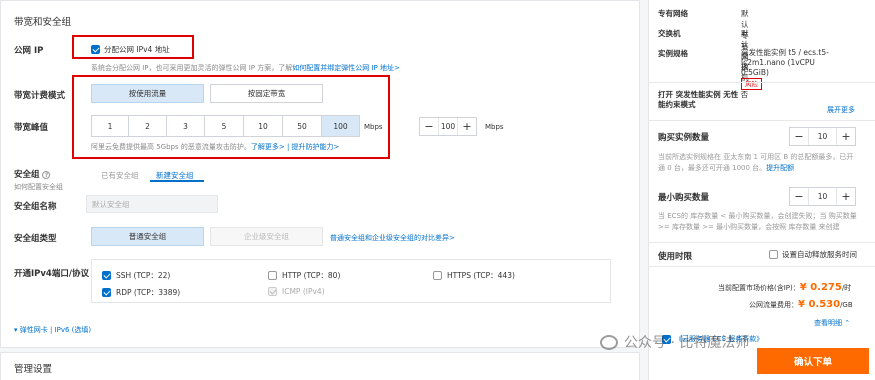 This screenshot has width=875, height=380. Describe the element at coordinates (43, 22) in the screenshot. I see `section-title: 带宽和安全组` at that location.